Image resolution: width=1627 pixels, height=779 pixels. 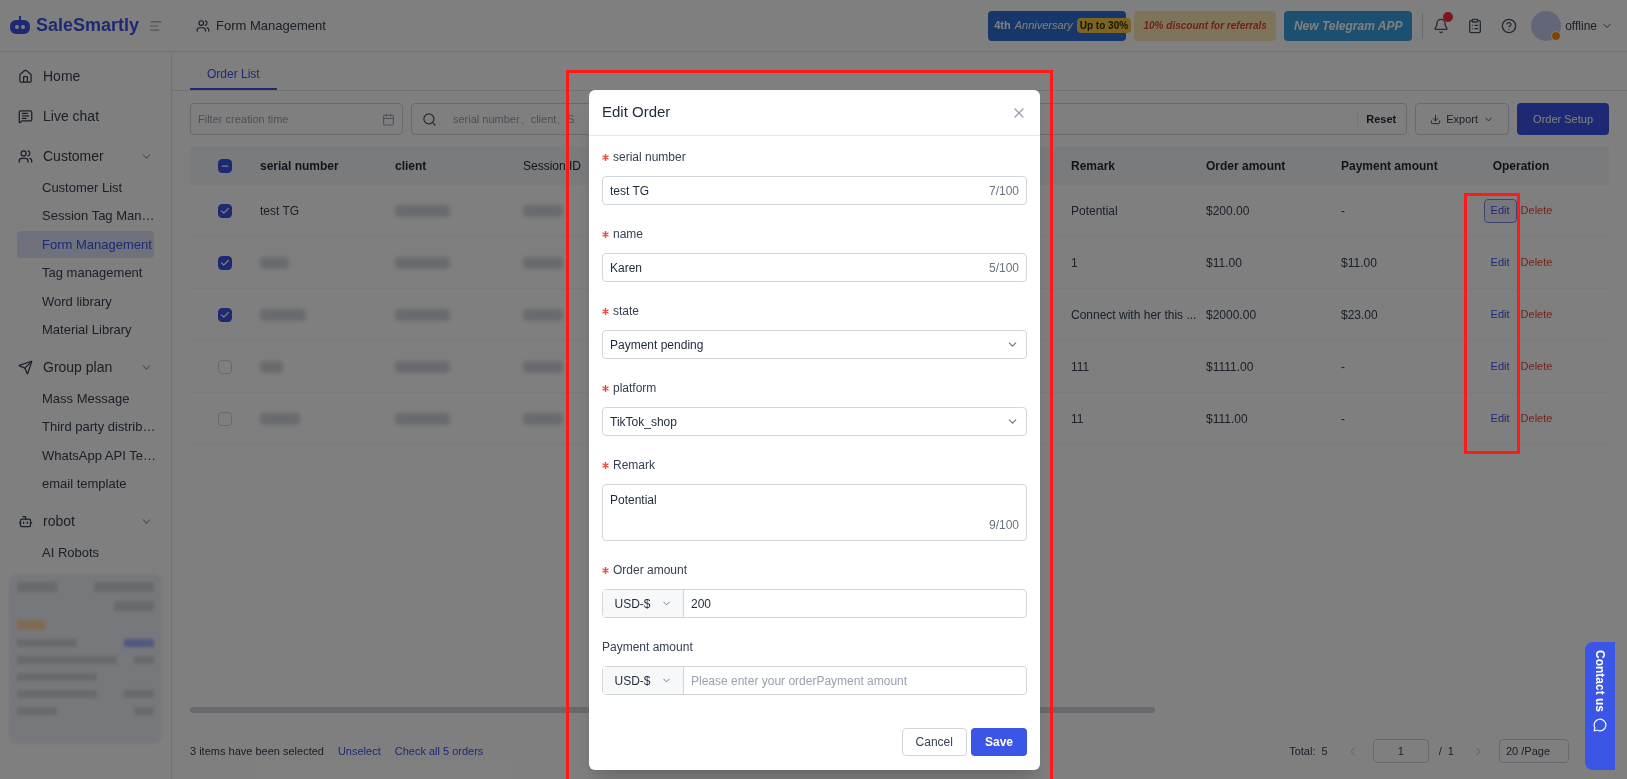 What do you see at coordinates (649, 157) in the screenshot?
I see `field-label: serial number` at bounding box center [649, 157].